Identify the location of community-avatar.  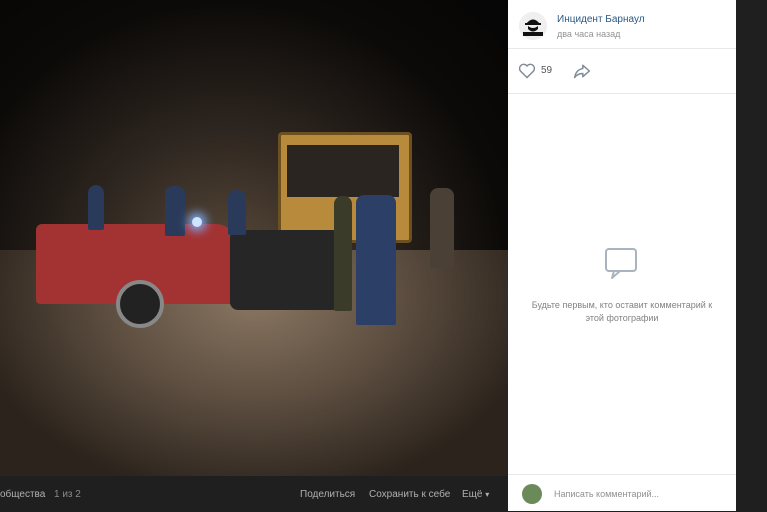
(533, 26).